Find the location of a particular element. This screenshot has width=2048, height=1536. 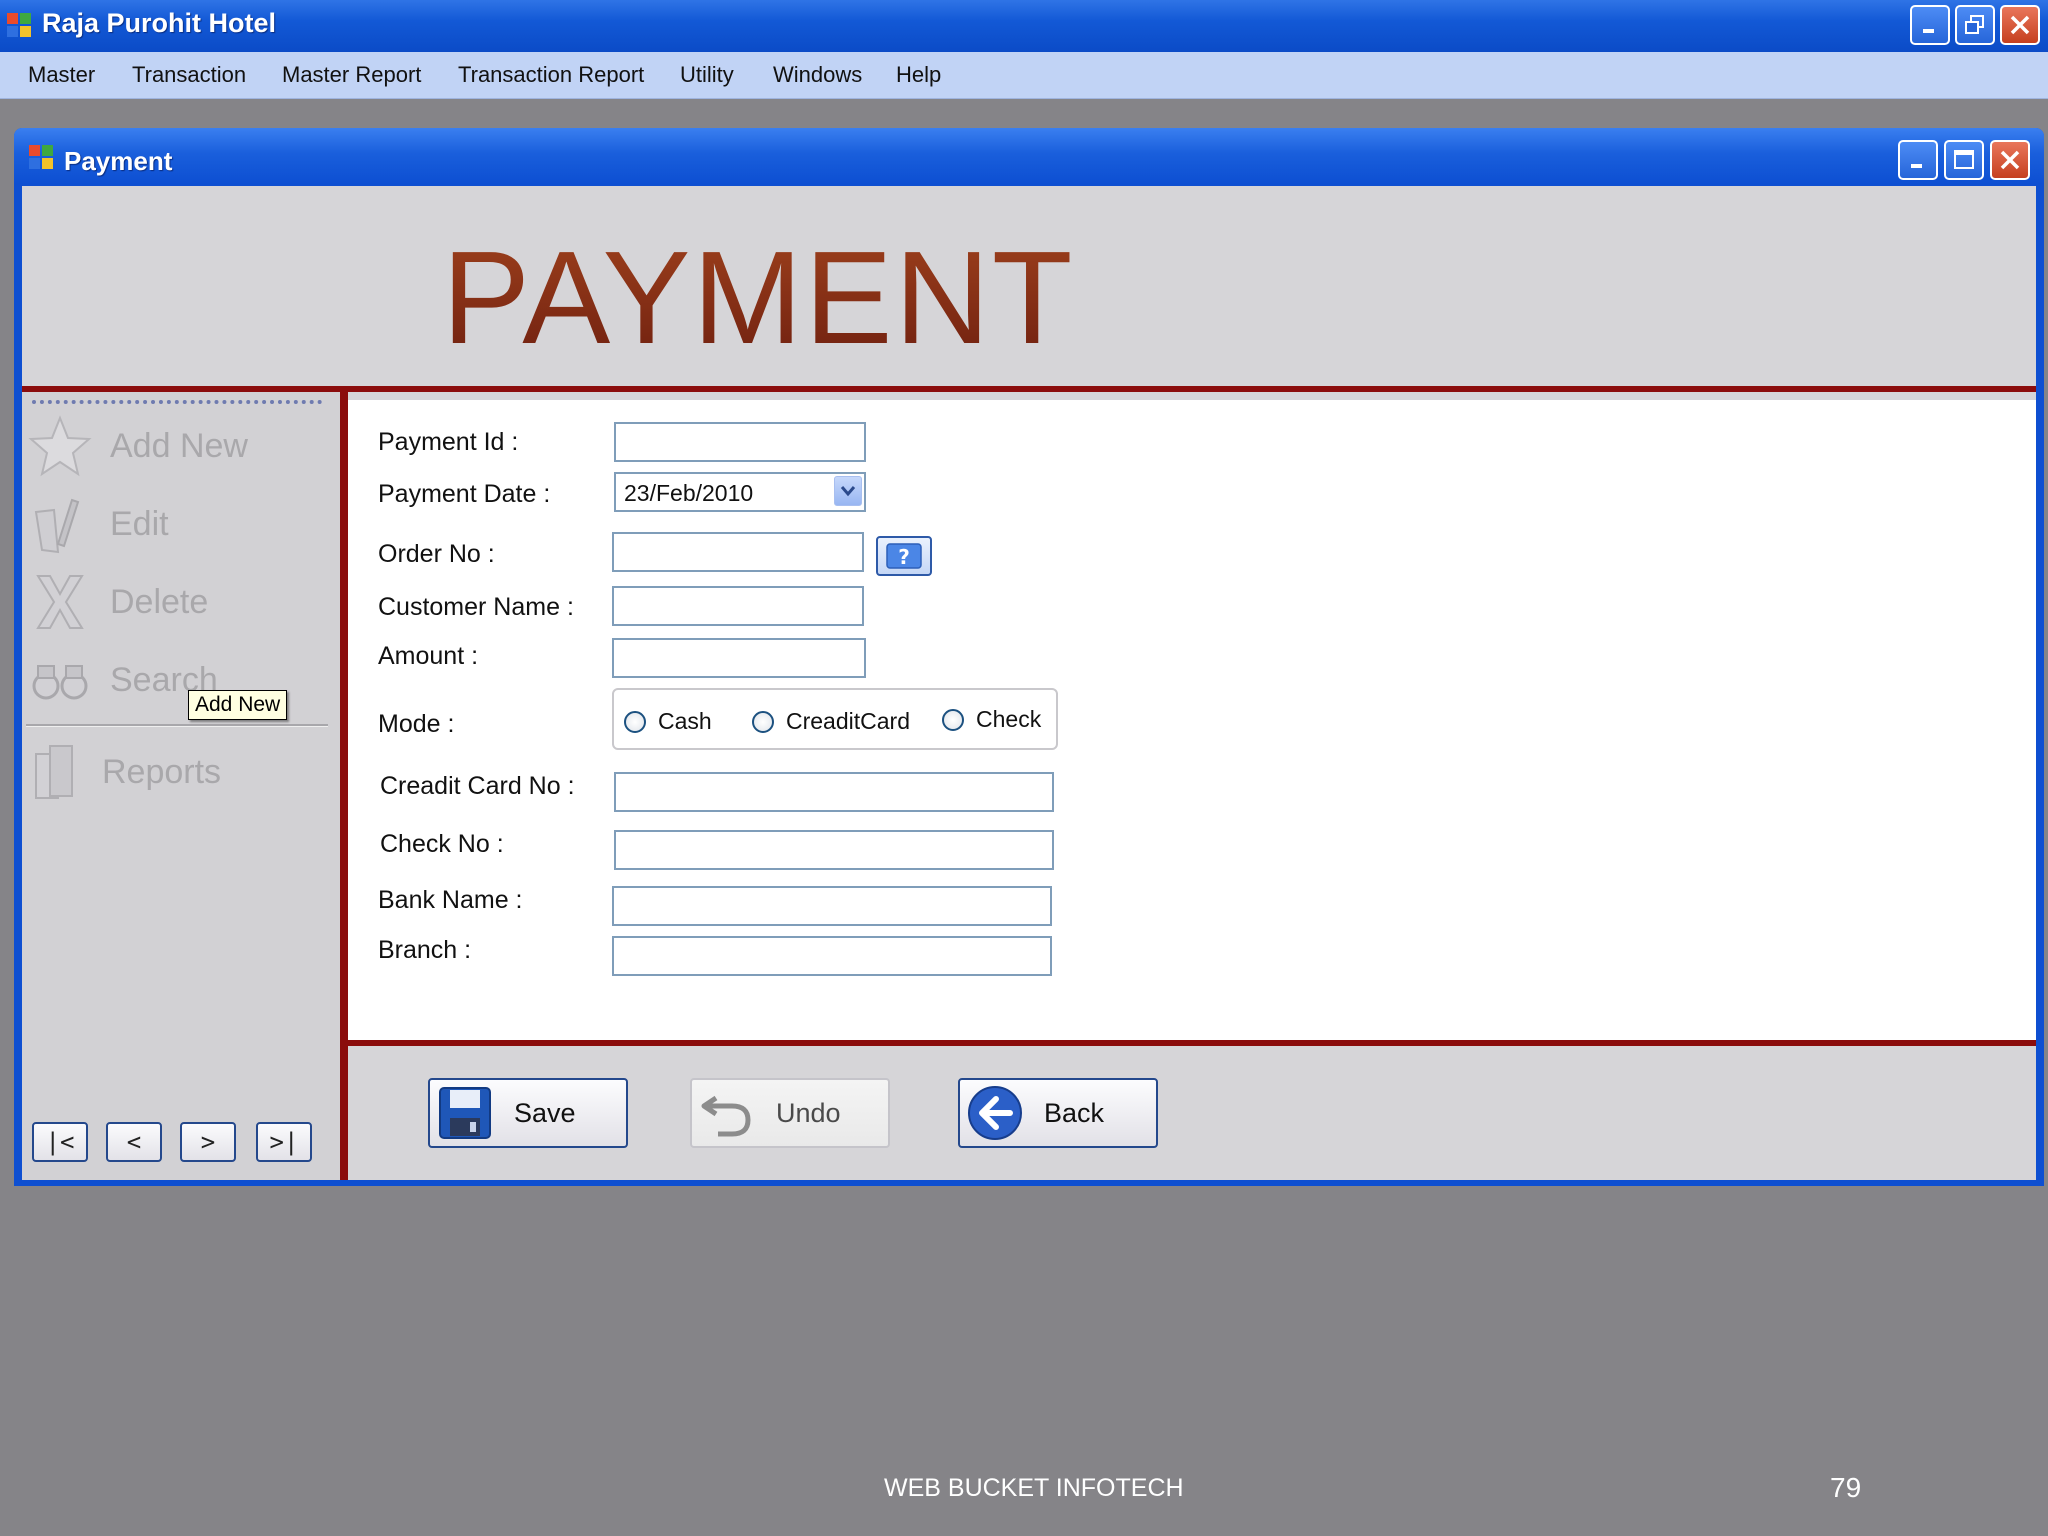

menu-transaction: Transaction is located at coordinates (189, 75).